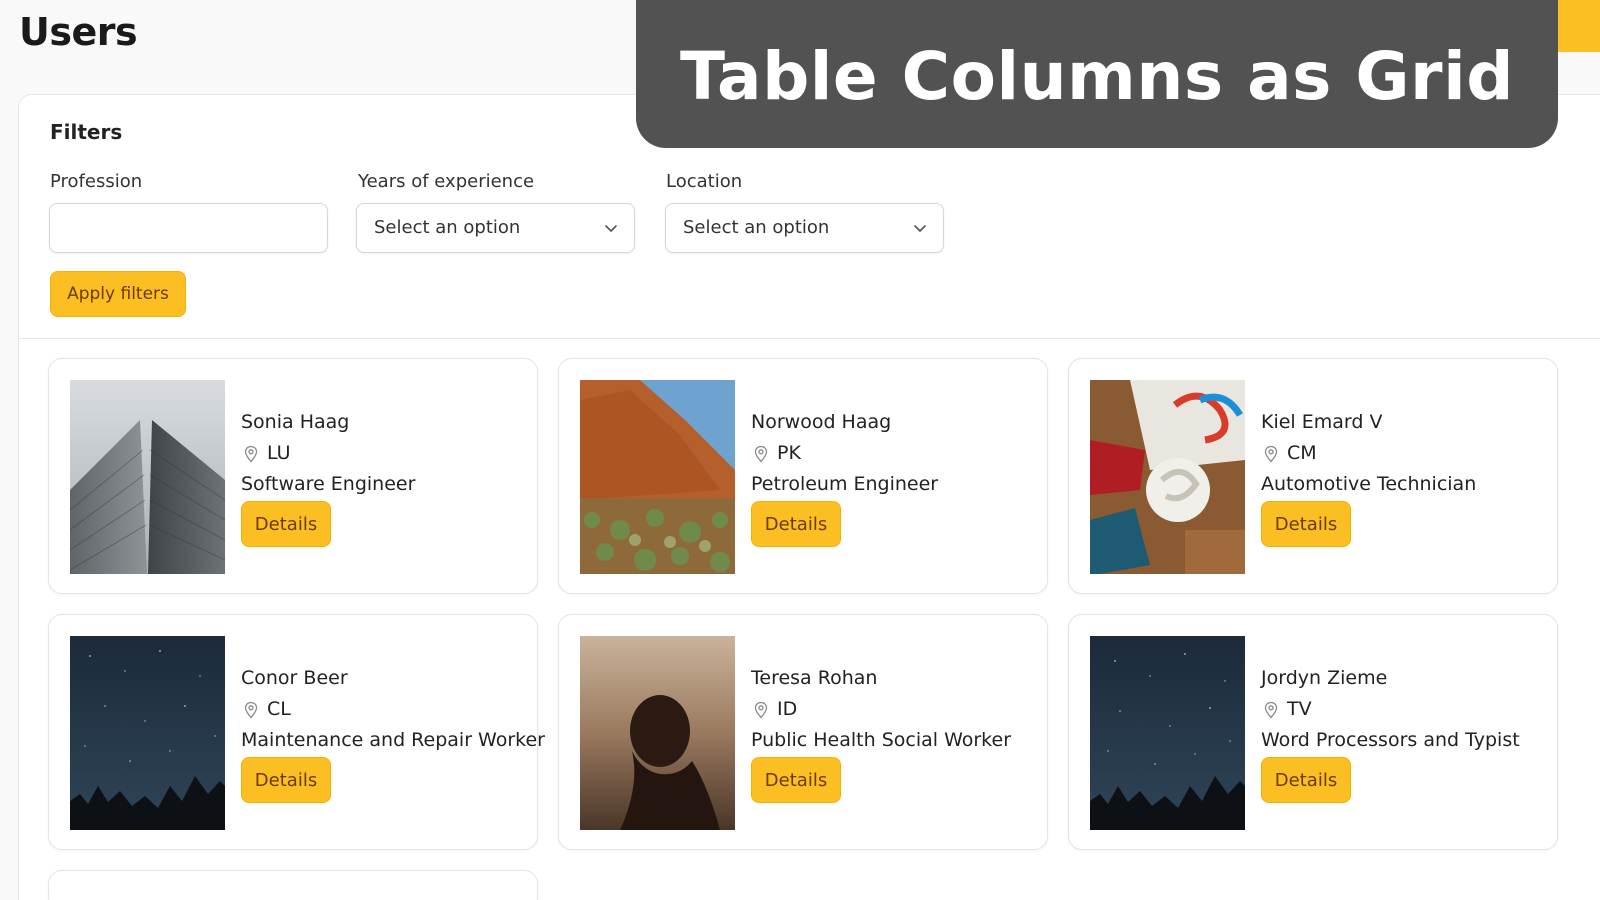 Image resolution: width=1600 pixels, height=900 pixels. I want to click on user-profession: Petroleum Engineer, so click(845, 484).